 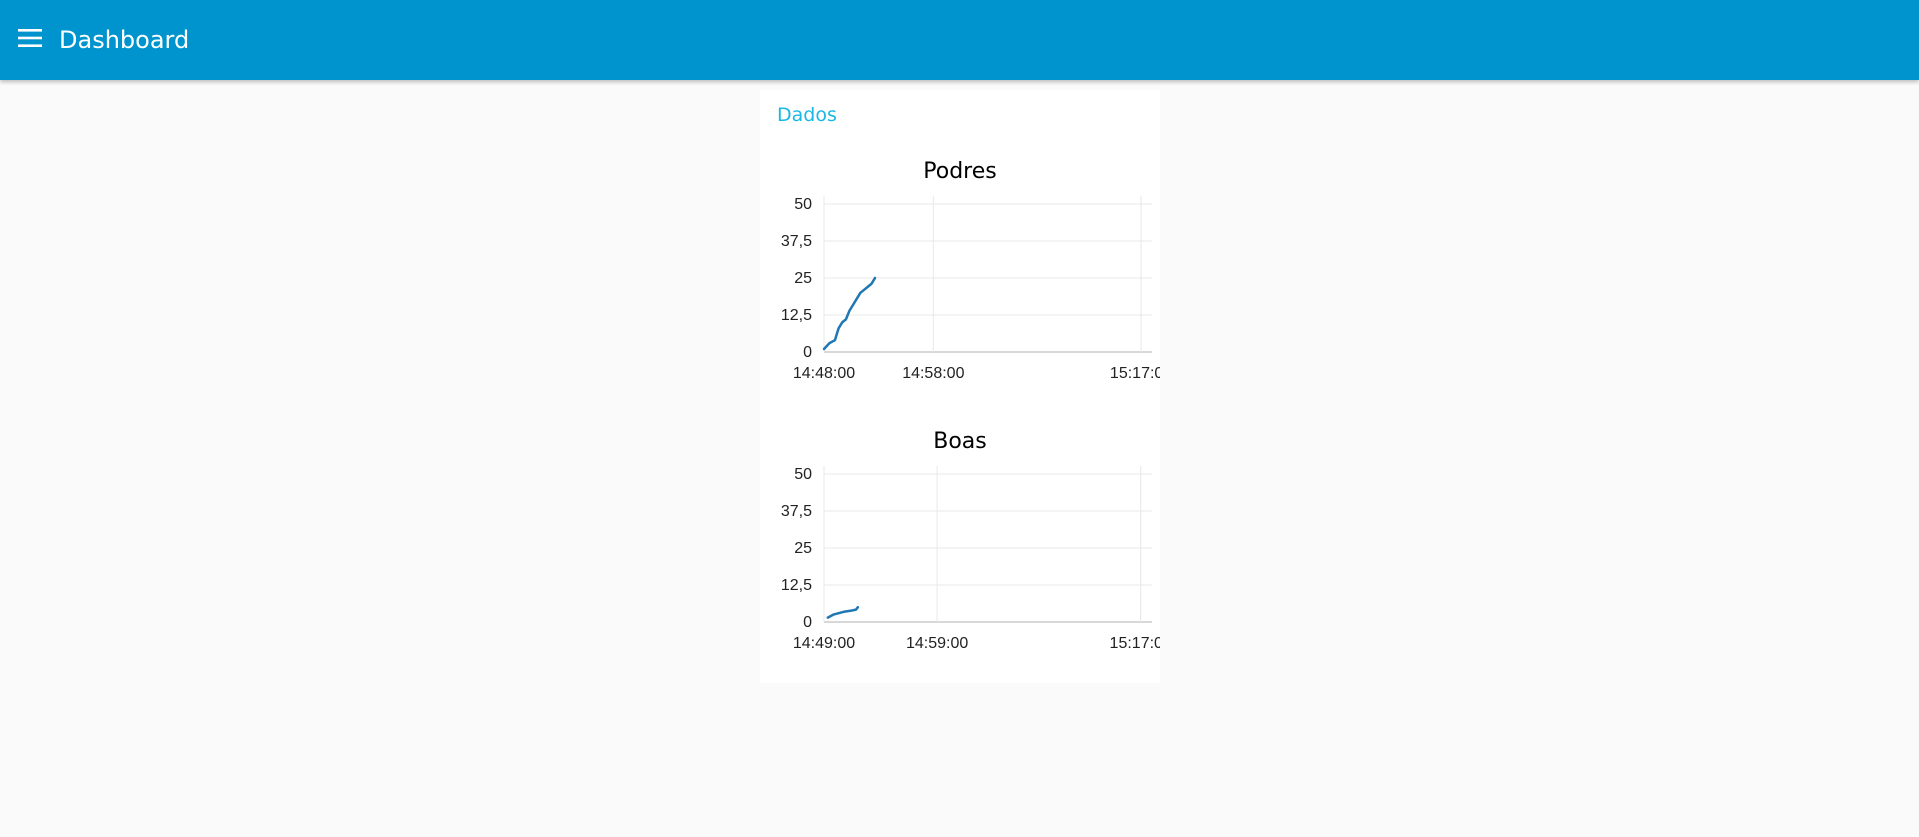 What do you see at coordinates (959, 40) in the screenshot?
I see `top-toolbar: Dashboard` at bounding box center [959, 40].